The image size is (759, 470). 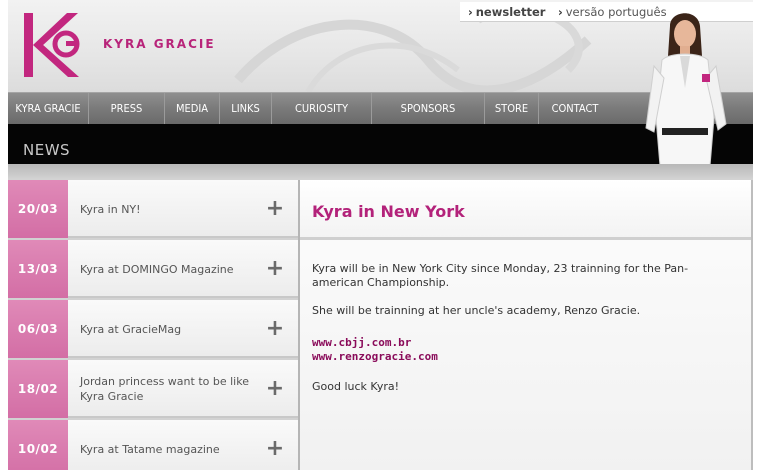 What do you see at coordinates (428, 109) in the screenshot?
I see `nav-item-sponsors: SPONSORS` at bounding box center [428, 109].